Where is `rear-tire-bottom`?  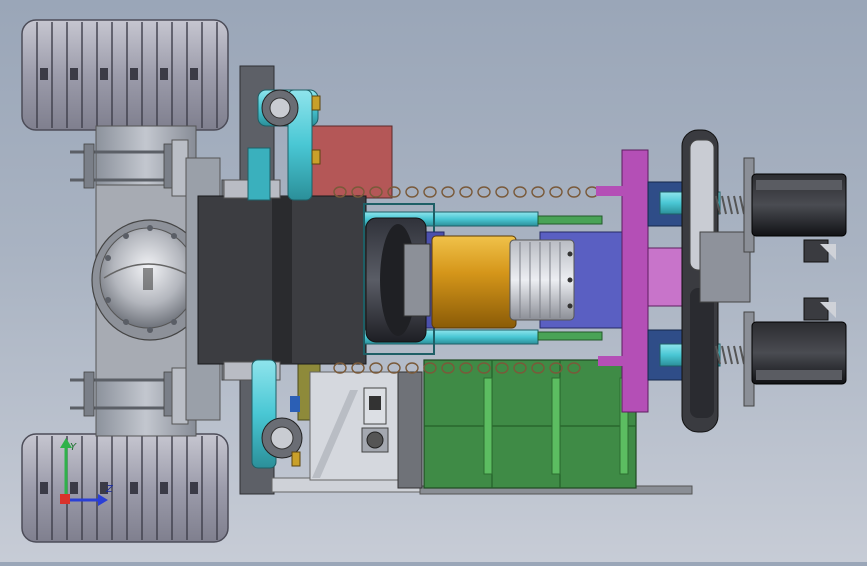
rear-tire-bottom is located at coordinates (125, 488).